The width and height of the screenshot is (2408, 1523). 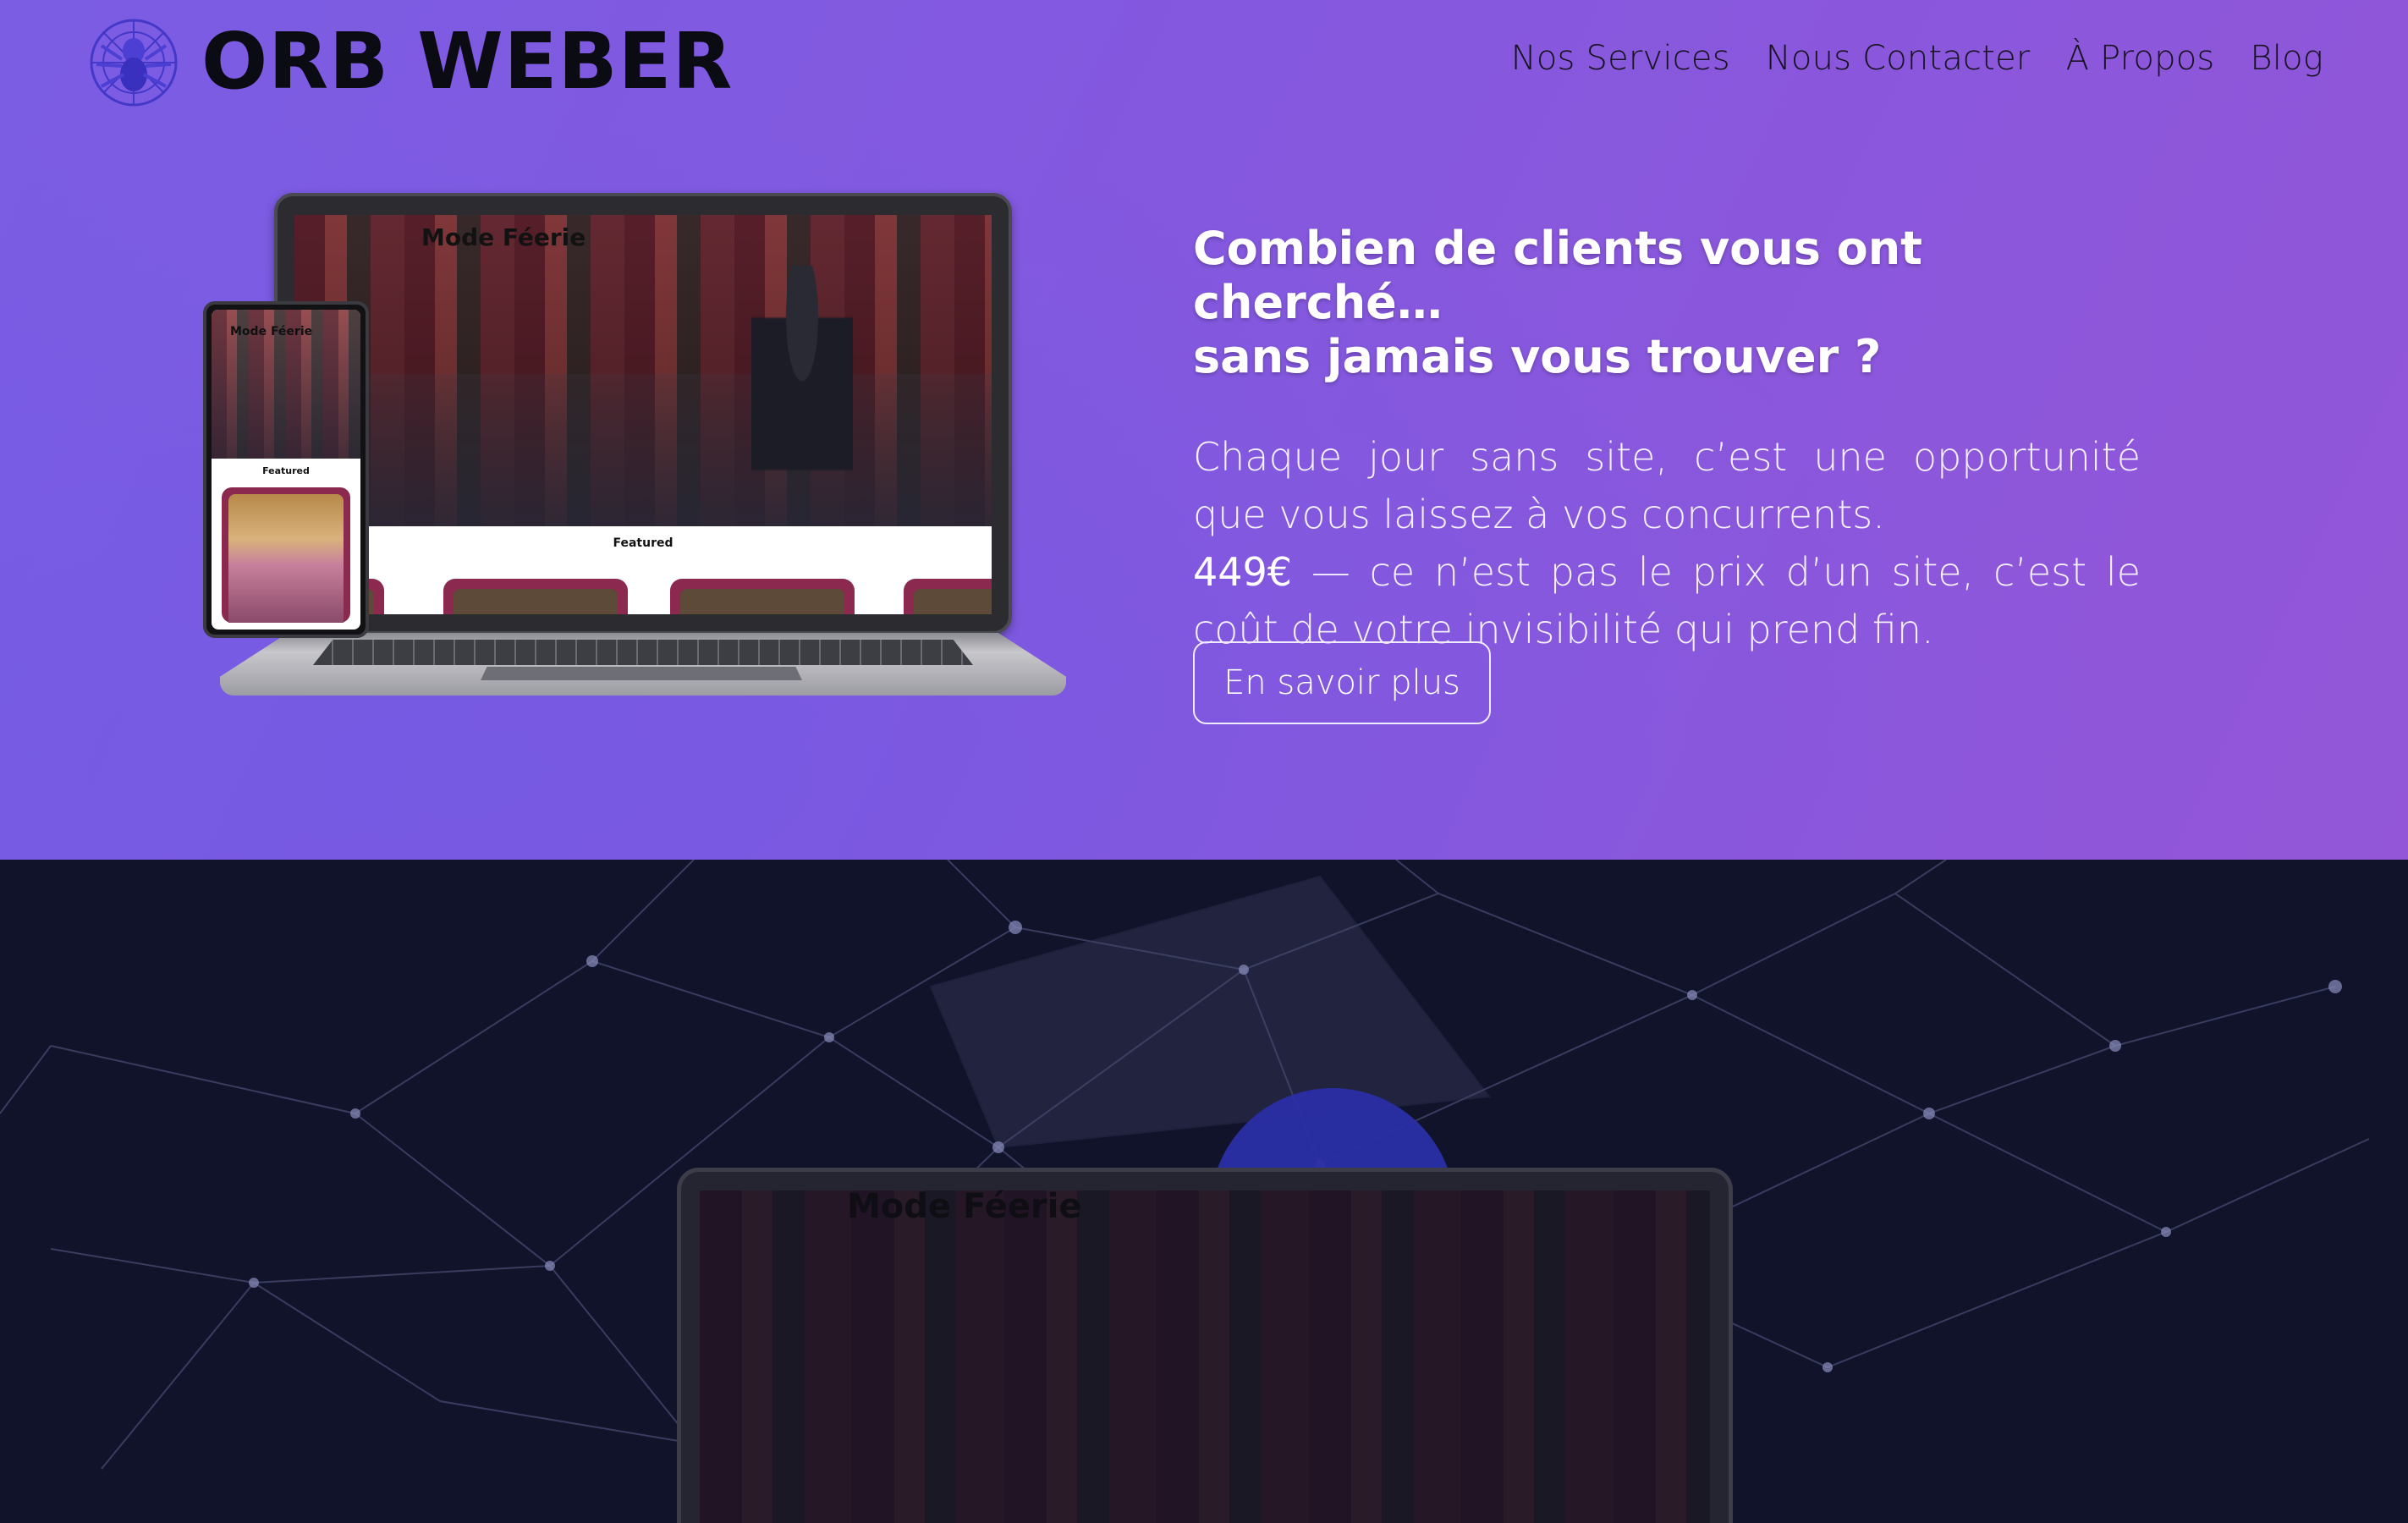 What do you see at coordinates (643, 370) in the screenshot?
I see `runway-photo` at bounding box center [643, 370].